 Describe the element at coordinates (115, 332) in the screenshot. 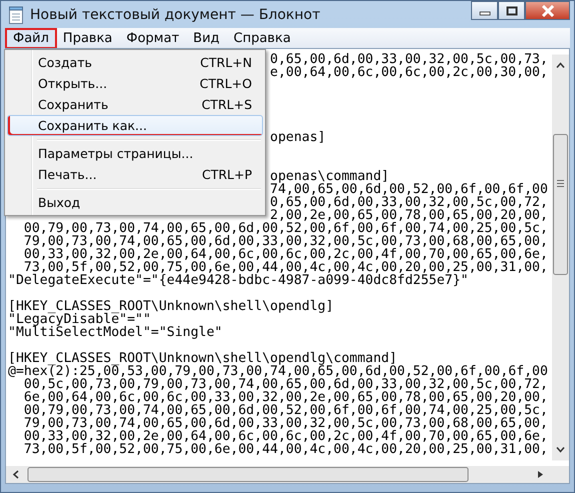

I see `text-line: "MultiSelectModel"="Single"` at that location.